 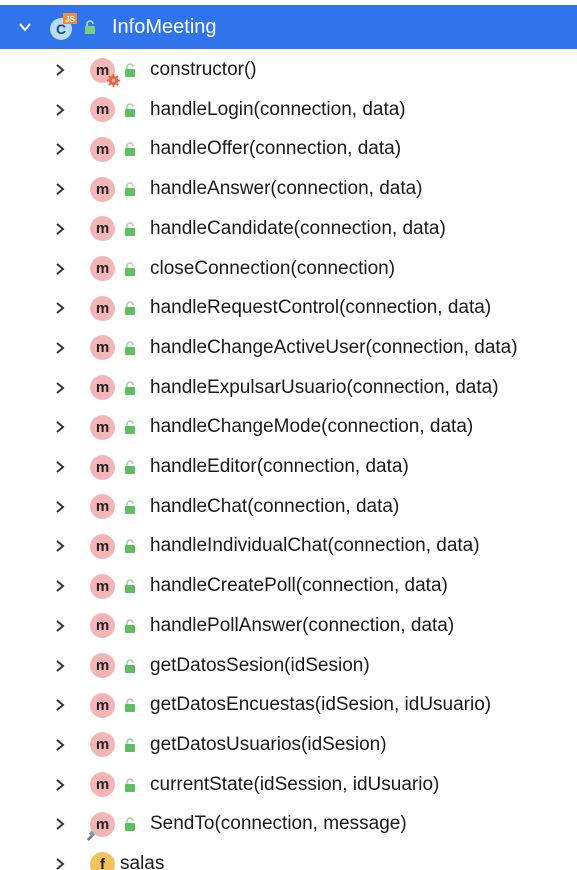 I want to click on icon-letter: f, so click(x=102, y=862).